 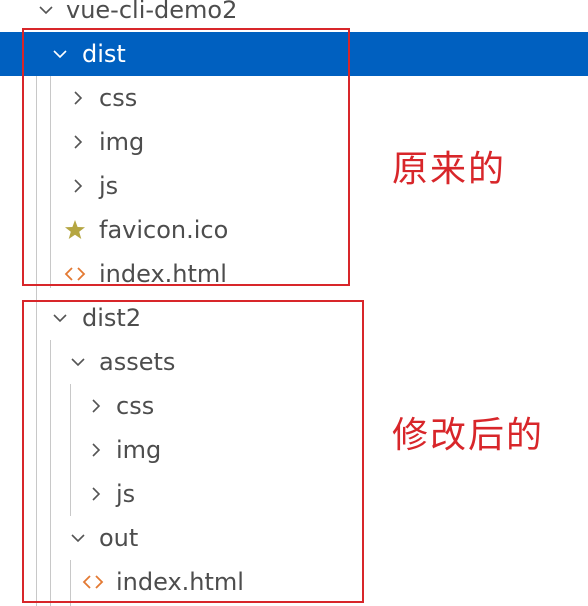 What do you see at coordinates (449, 169) in the screenshot?
I see `annotation-label-original: 原来的` at bounding box center [449, 169].